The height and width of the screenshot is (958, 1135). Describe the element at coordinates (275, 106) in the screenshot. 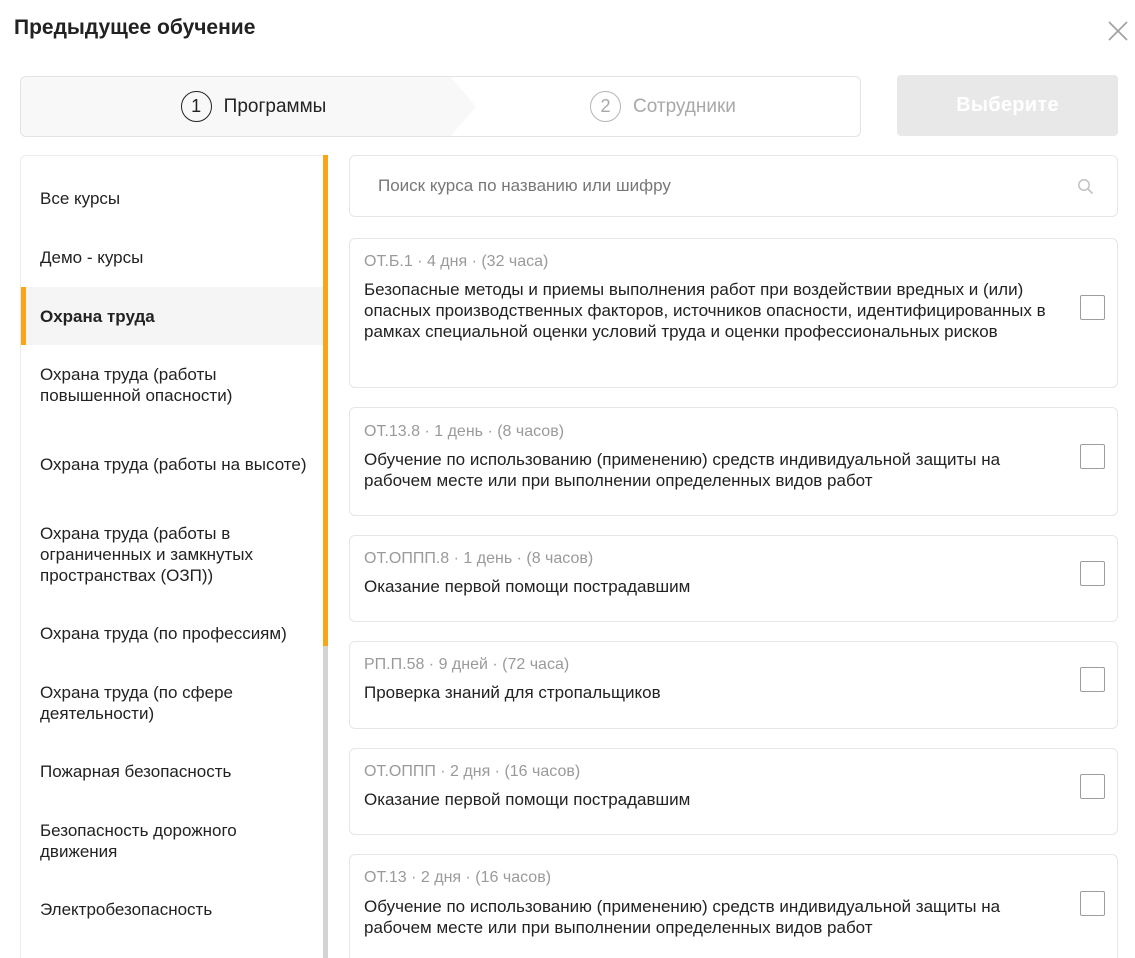

I see `step-label: Программы` at that location.